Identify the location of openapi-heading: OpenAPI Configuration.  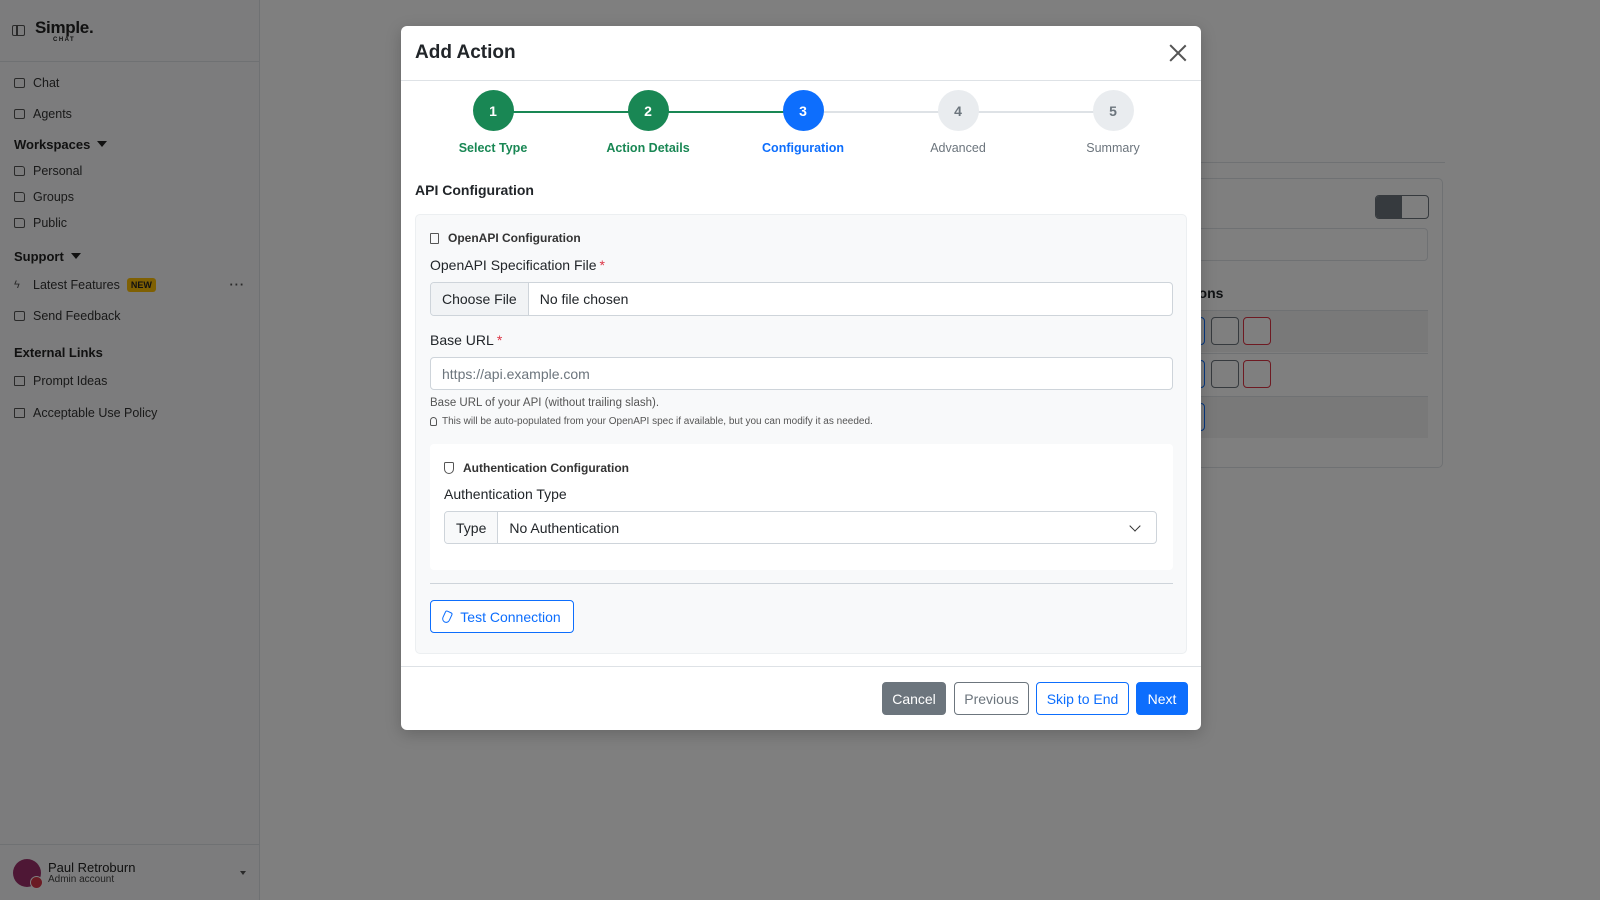
(505, 238).